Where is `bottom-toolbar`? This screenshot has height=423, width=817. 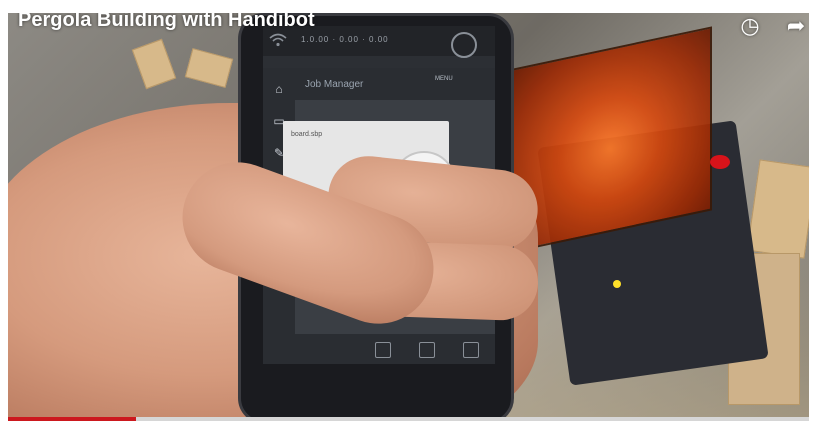 bottom-toolbar is located at coordinates (395, 349).